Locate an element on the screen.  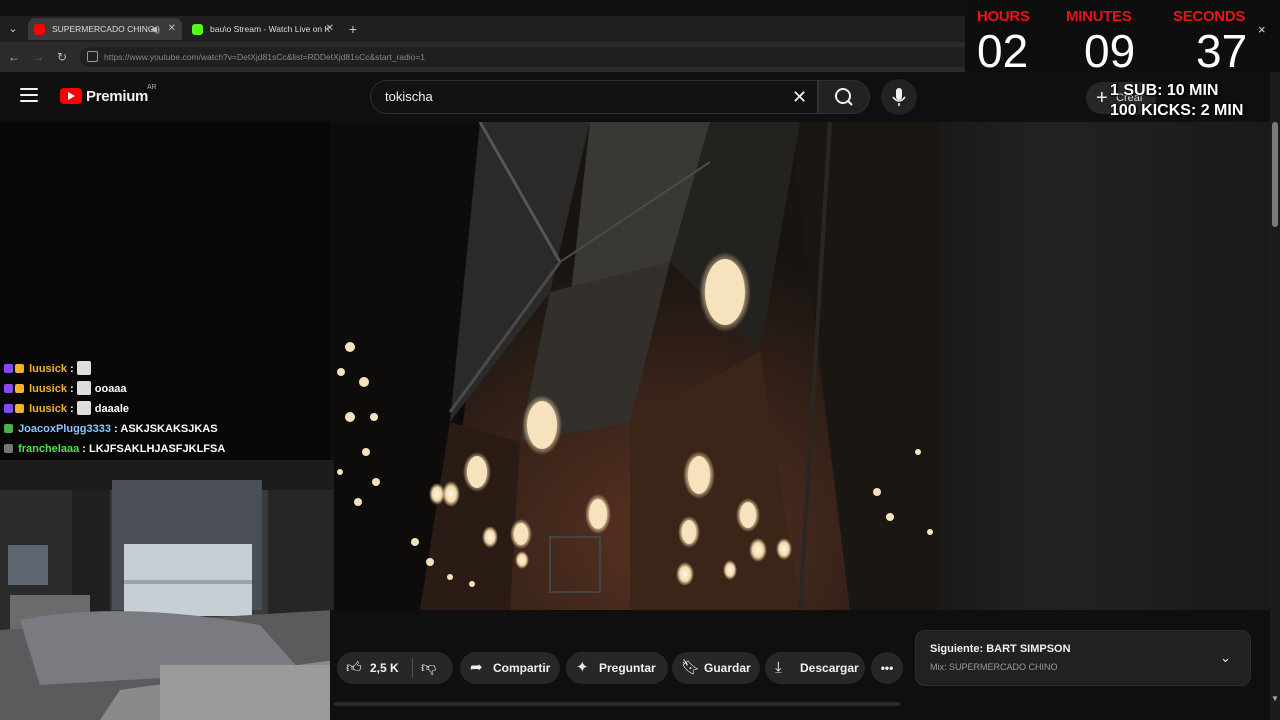
voice-search-button is located at coordinates (899, 97).